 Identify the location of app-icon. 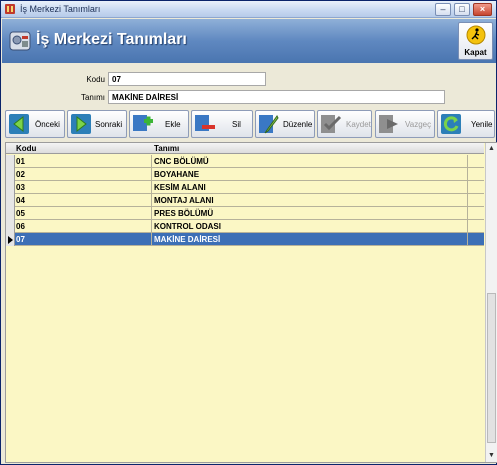
(10, 9).